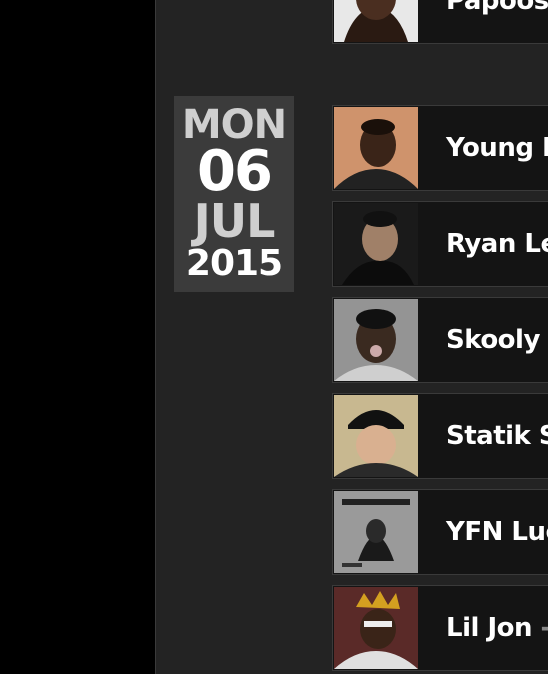 Image resolution: width=548 pixels, height=674 pixels. What do you see at coordinates (497, 628) in the screenshot?
I see `track-title: Lil Jon -` at bounding box center [497, 628].